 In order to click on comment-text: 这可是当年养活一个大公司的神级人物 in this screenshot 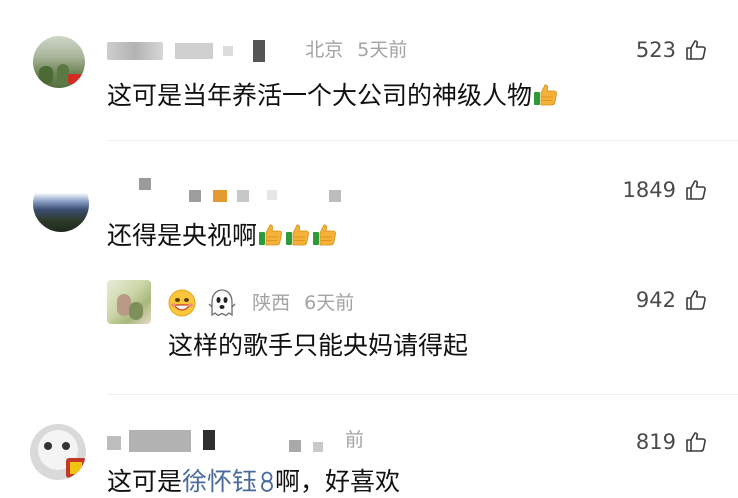, I will do `click(333, 96)`.